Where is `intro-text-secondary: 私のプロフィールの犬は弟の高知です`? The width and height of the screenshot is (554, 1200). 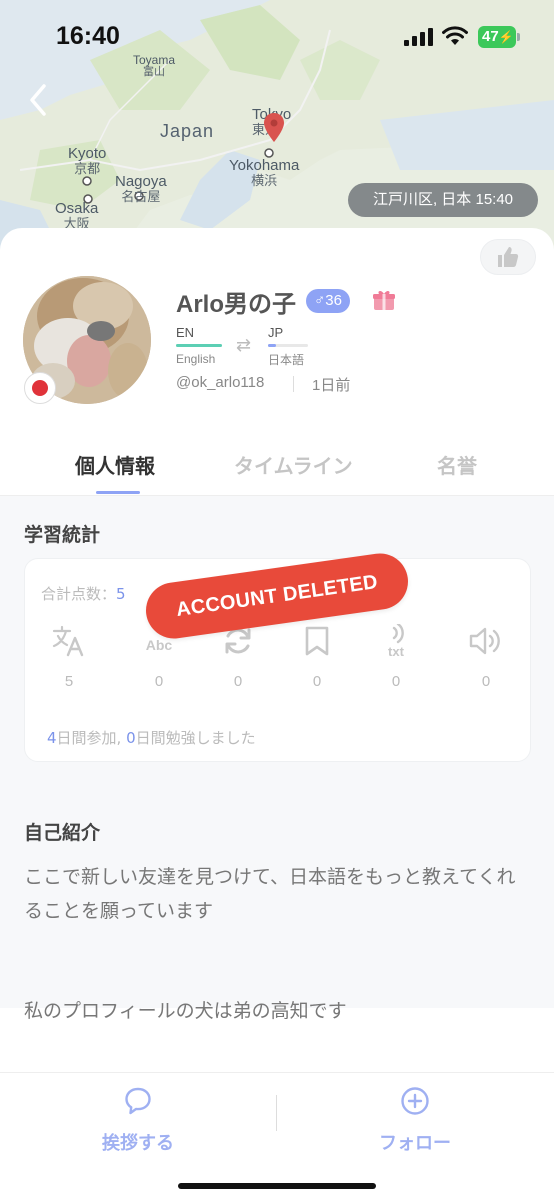 intro-text-secondary: 私のプロフィールの犬は弟の高知です is located at coordinates (185, 1011).